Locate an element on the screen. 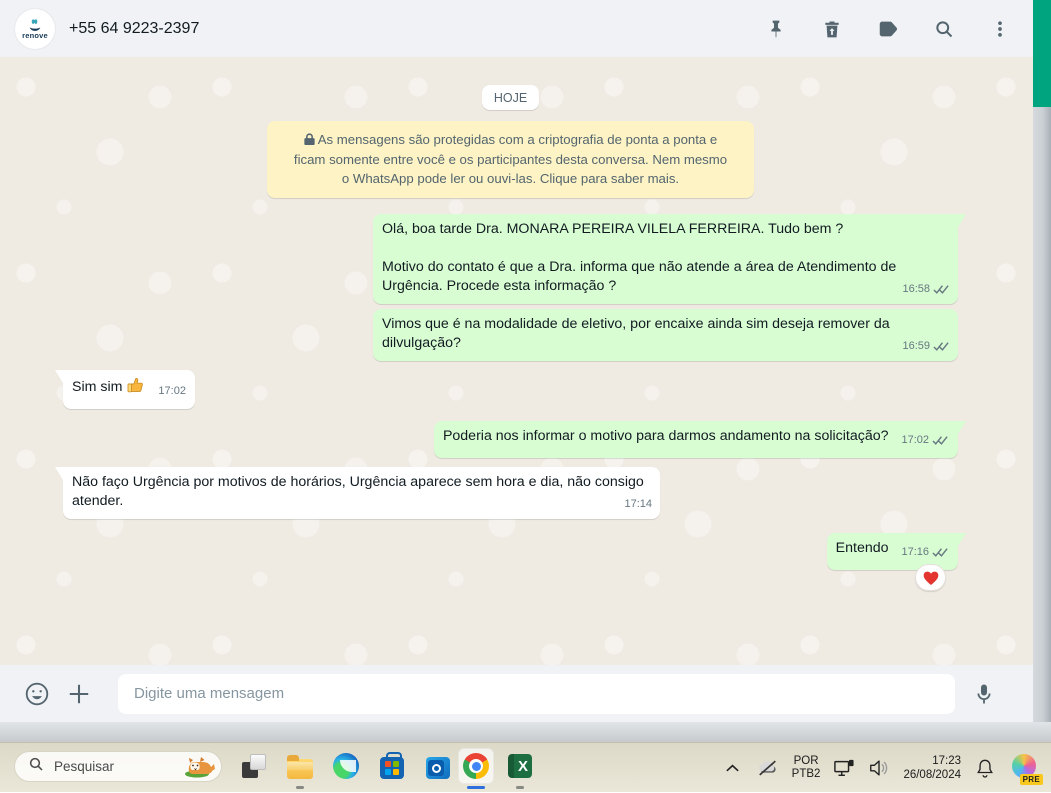 Image resolution: width=1051 pixels, height=793 pixels. chat-header: renove +55 64 9223-2397 is located at coordinates (516, 28).